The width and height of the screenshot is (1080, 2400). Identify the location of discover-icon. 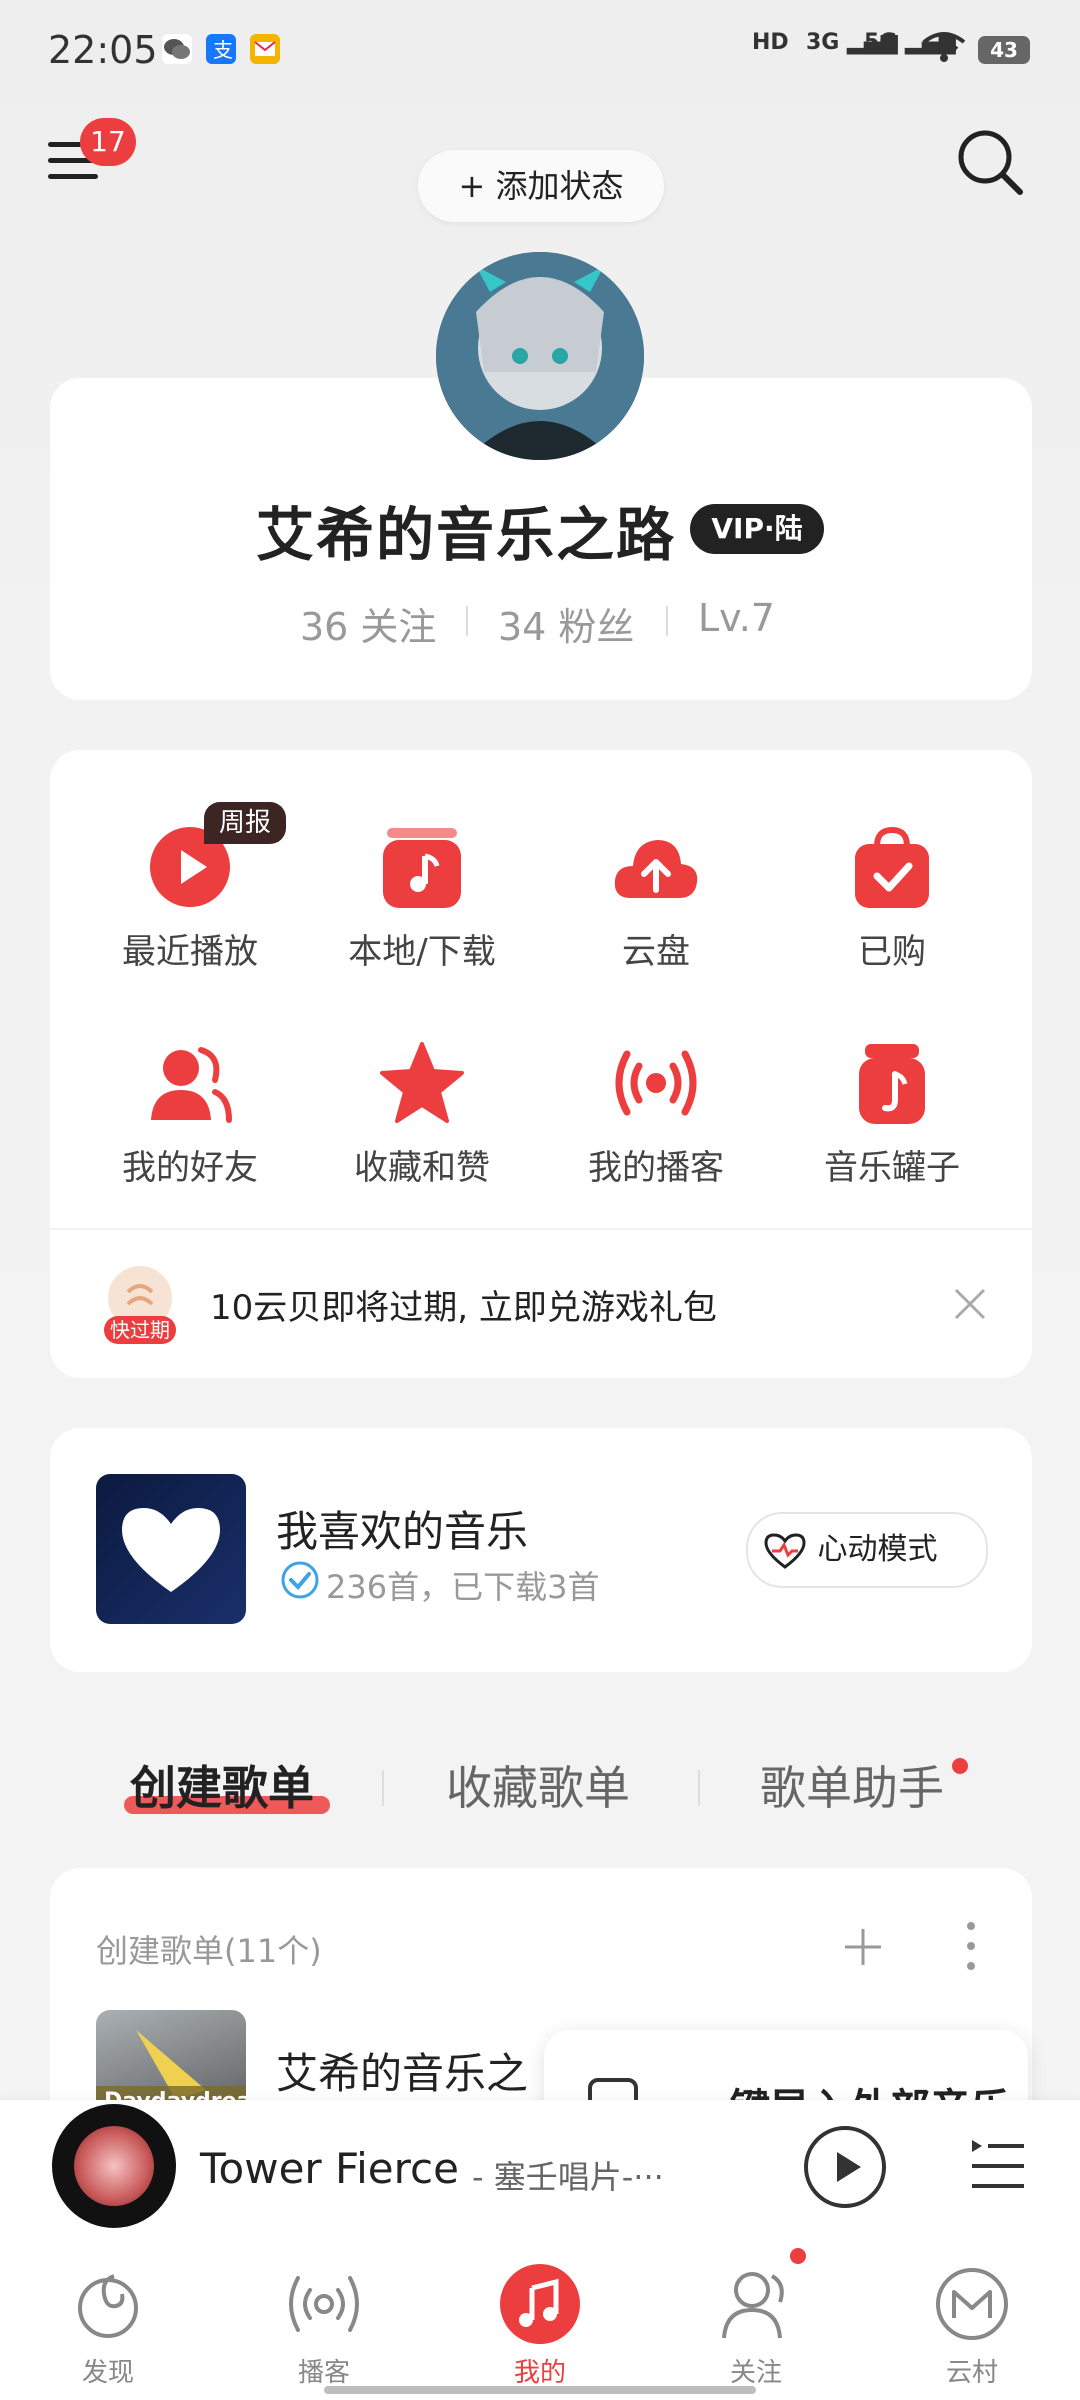
(108, 2304).